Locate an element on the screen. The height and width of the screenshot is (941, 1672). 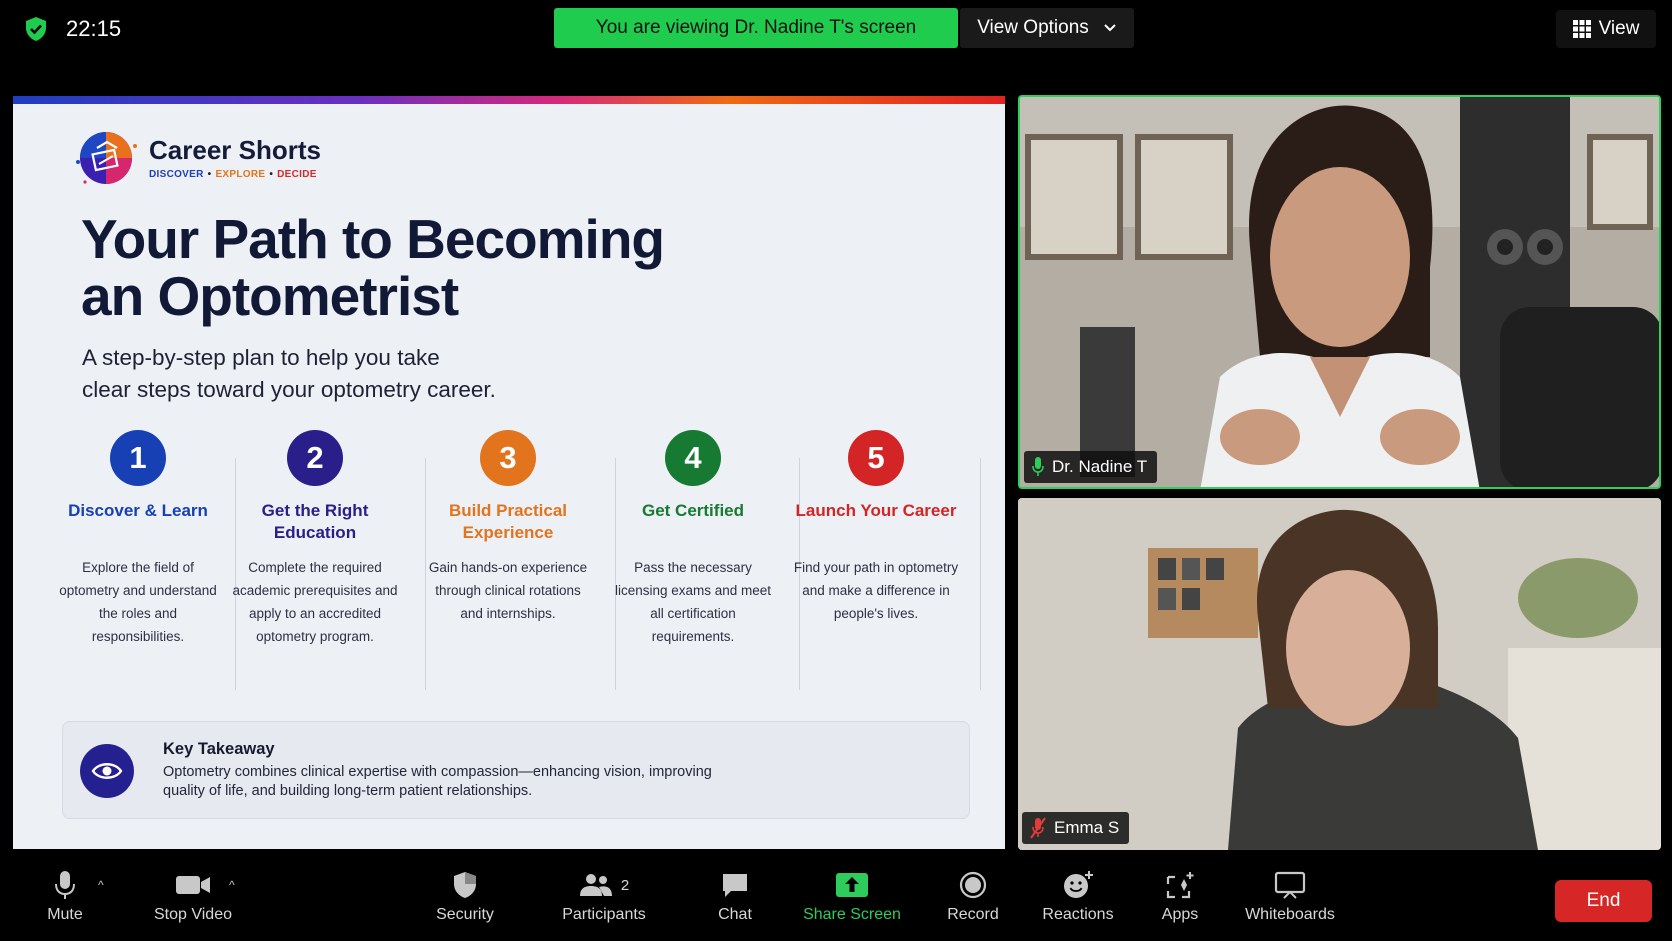
step-number-badge: 3 is located at coordinates (508, 458).